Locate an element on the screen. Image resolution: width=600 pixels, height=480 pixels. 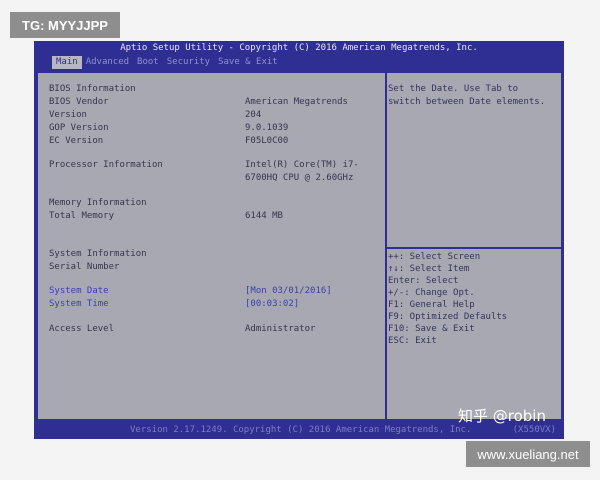
version-label: Version is located at coordinates (68, 115).